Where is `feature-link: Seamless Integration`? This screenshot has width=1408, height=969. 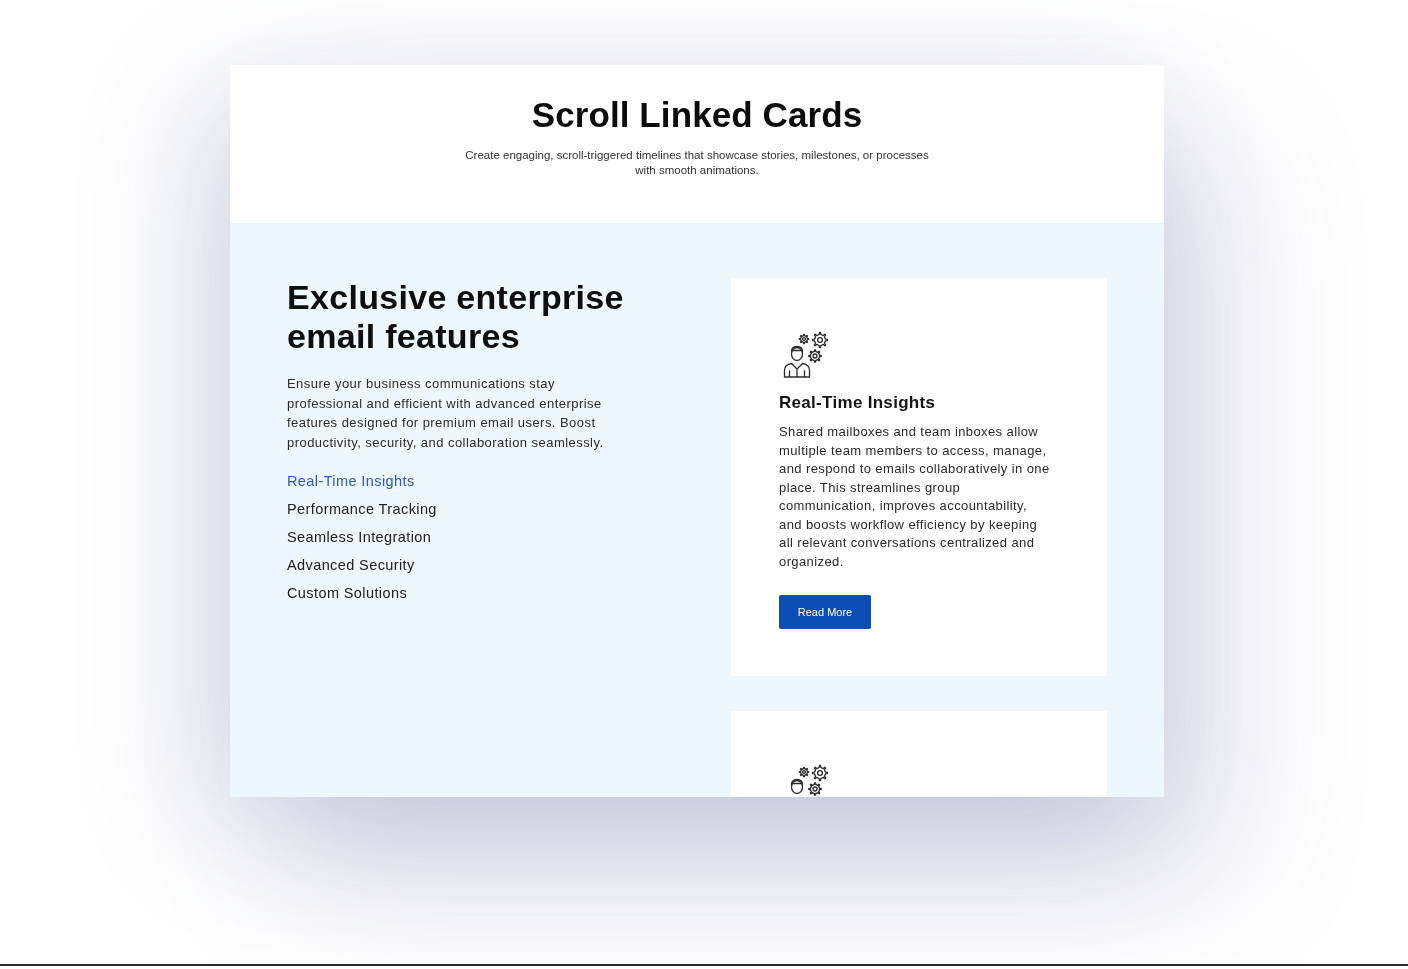 feature-link: Seamless Integration is located at coordinates (359, 537).